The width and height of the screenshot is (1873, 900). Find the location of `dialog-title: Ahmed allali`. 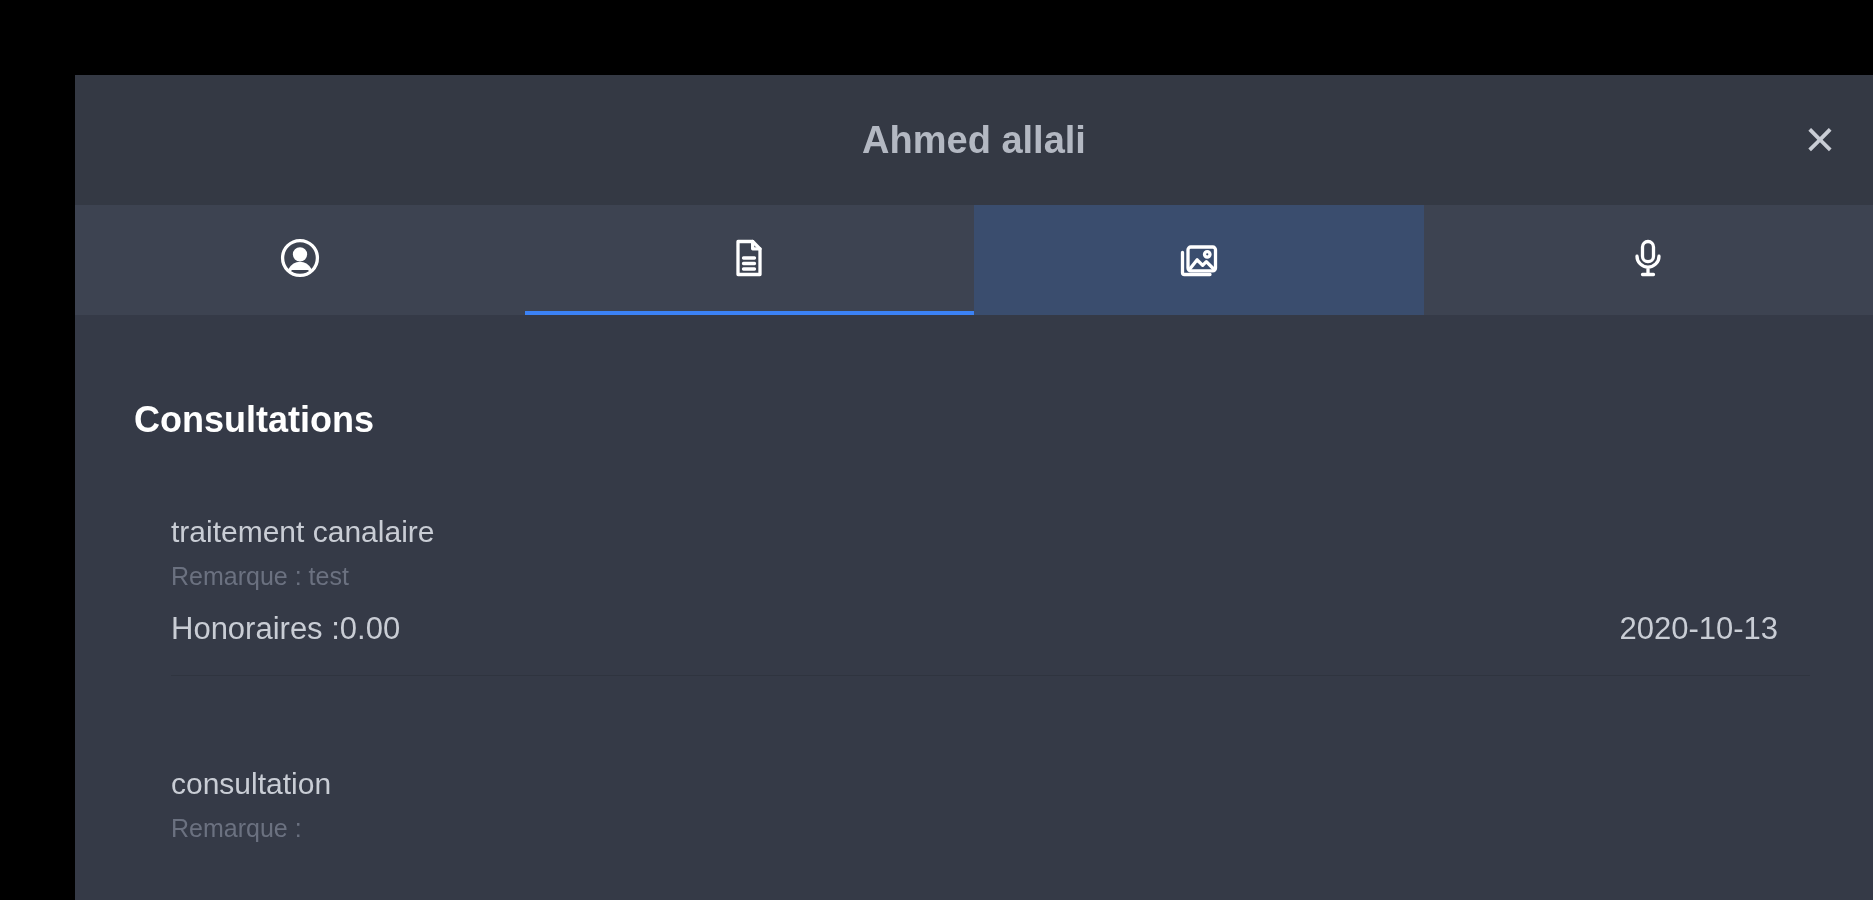

dialog-title: Ahmed allali is located at coordinates (974, 140).